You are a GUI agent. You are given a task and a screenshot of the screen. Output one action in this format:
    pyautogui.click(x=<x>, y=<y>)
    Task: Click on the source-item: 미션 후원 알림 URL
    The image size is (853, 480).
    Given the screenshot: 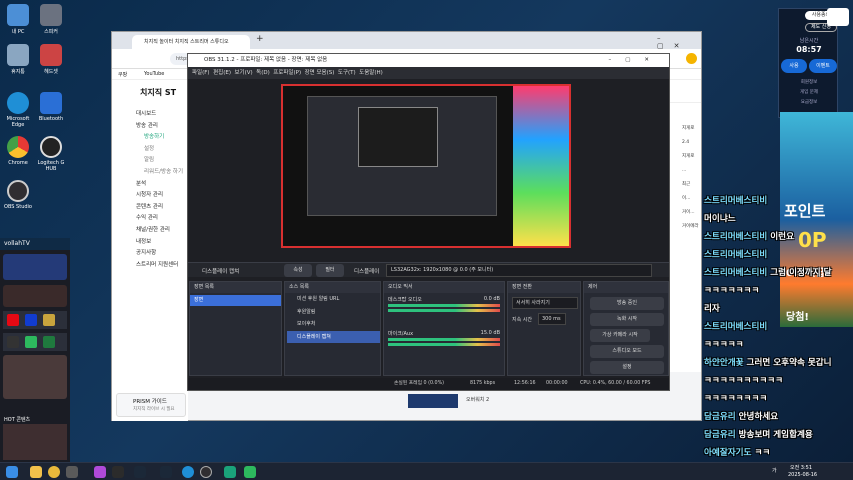 What is the action you would take?
    pyautogui.click(x=338, y=299)
    